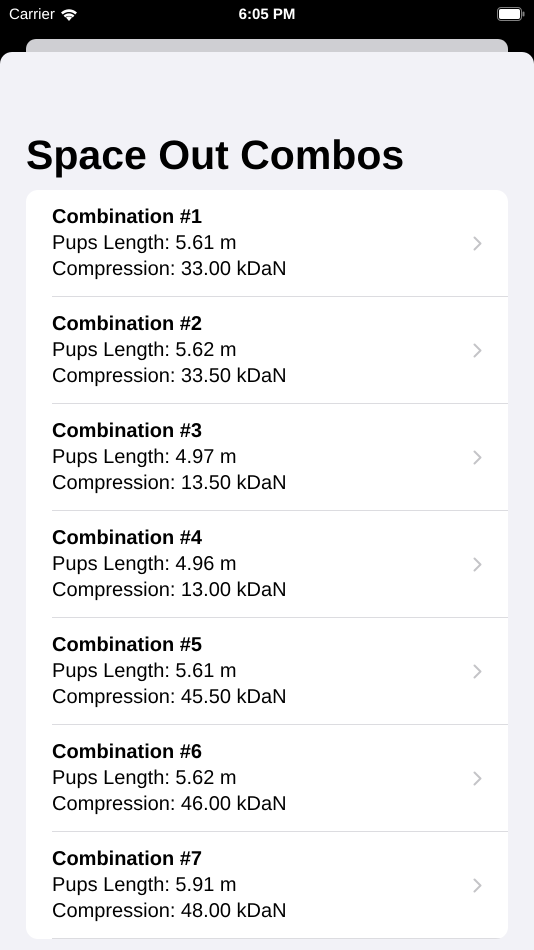  I want to click on combination-title: Combination #6, so click(128, 752).